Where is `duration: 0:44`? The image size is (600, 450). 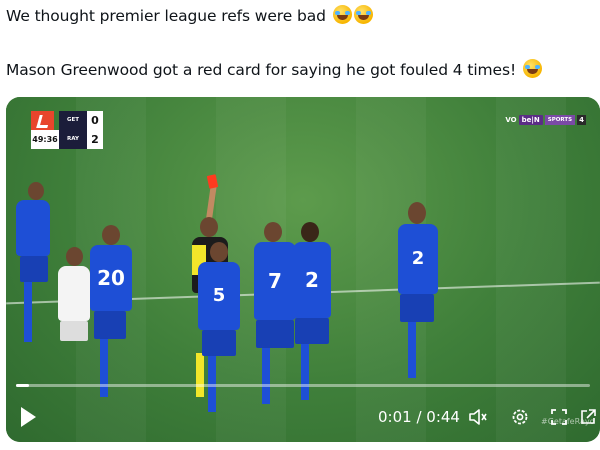
duration: 0:44 is located at coordinates (443, 417).